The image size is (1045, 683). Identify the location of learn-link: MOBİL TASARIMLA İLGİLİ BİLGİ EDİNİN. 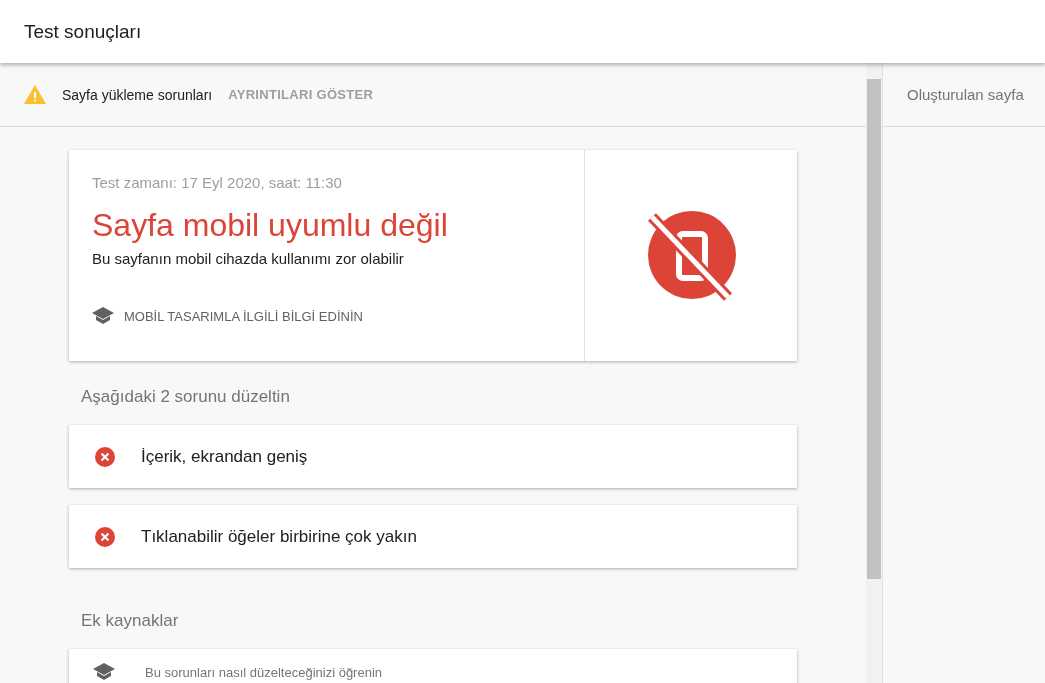
(243, 316).